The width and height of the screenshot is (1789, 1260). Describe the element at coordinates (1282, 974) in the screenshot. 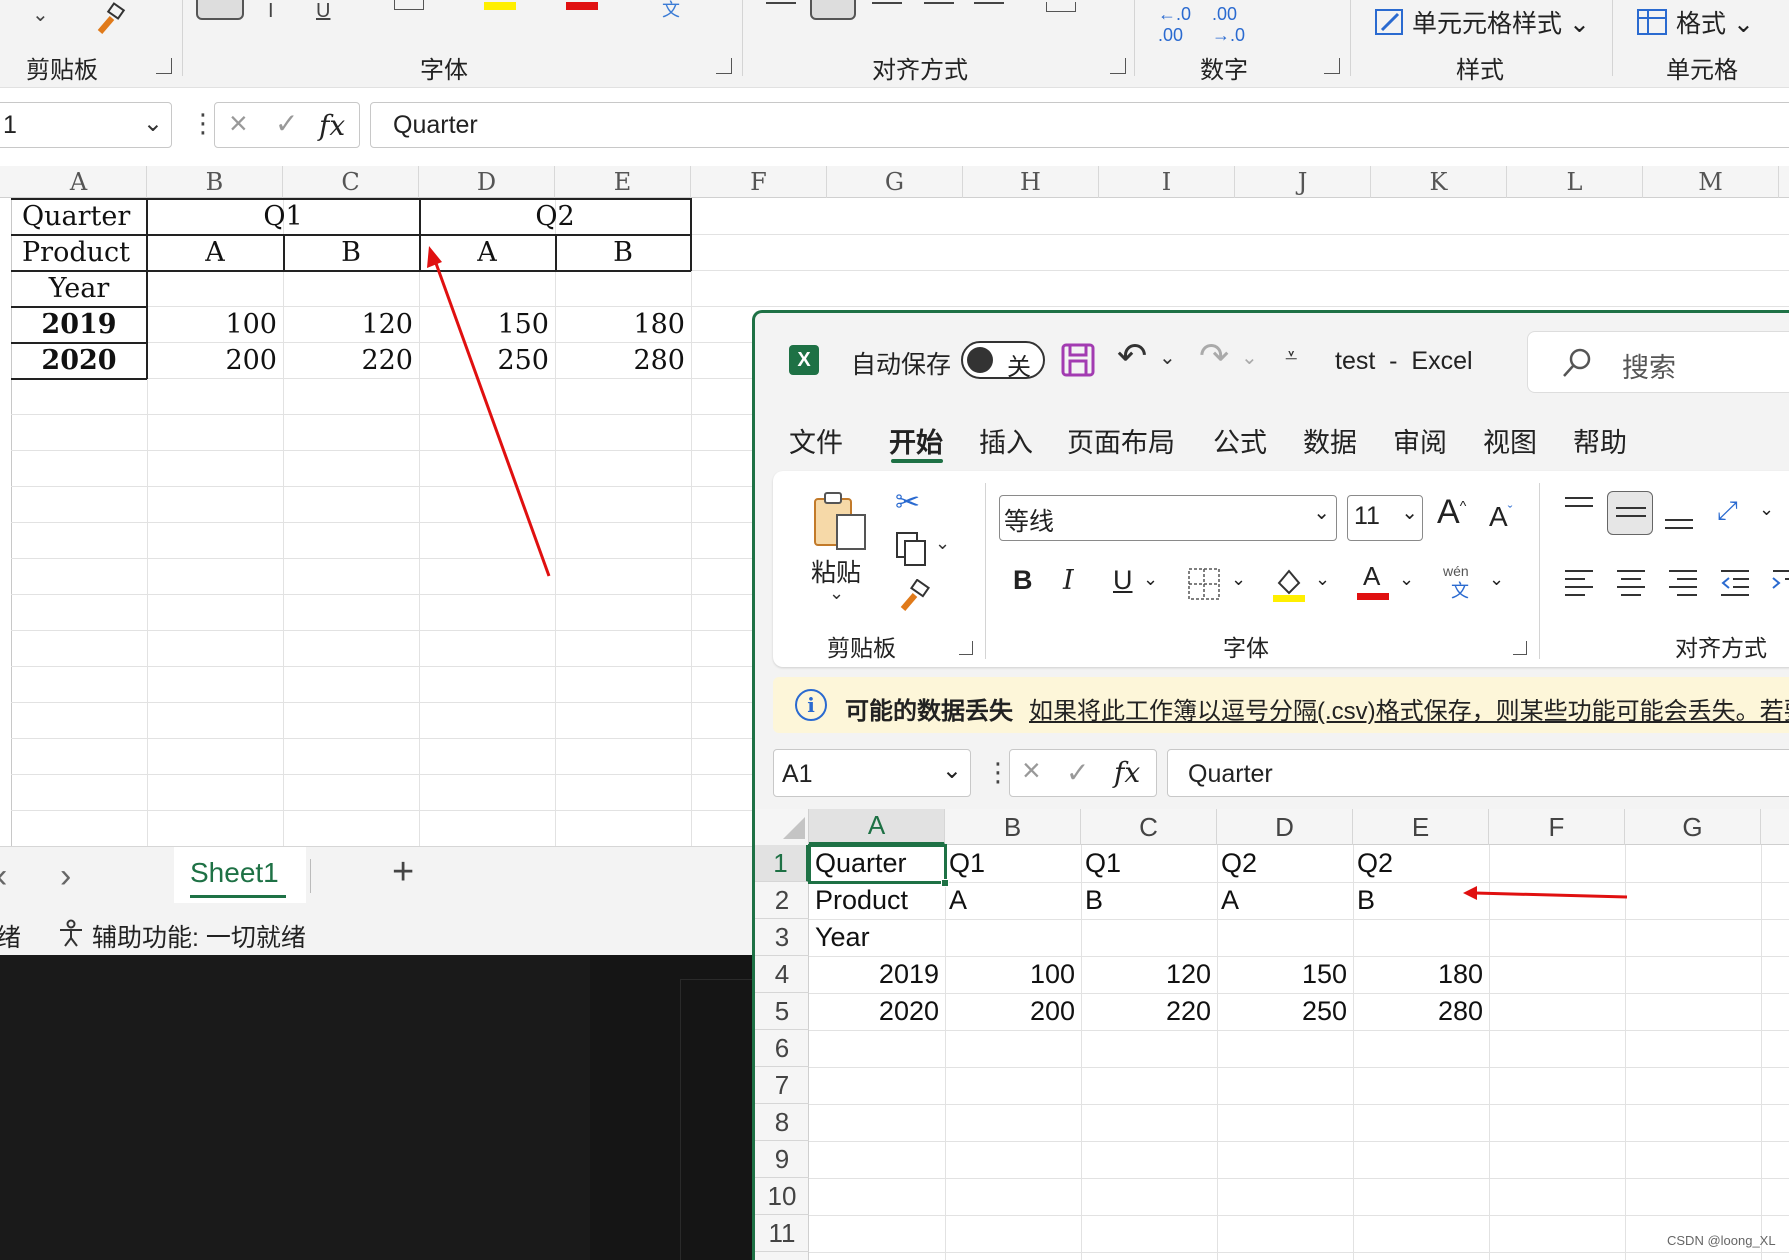

I see `cell-d4: 150` at that location.